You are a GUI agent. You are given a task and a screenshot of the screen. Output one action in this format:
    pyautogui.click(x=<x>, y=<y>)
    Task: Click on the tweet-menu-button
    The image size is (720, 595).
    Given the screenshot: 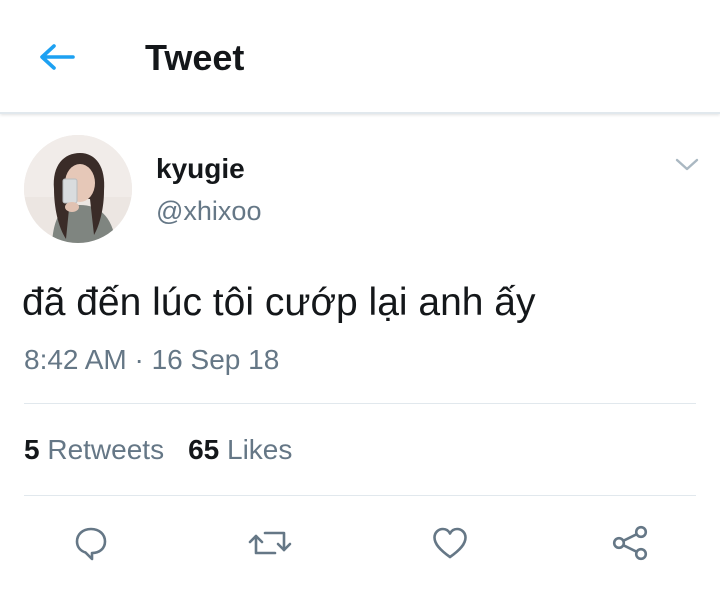 What is the action you would take?
    pyautogui.click(x=687, y=165)
    